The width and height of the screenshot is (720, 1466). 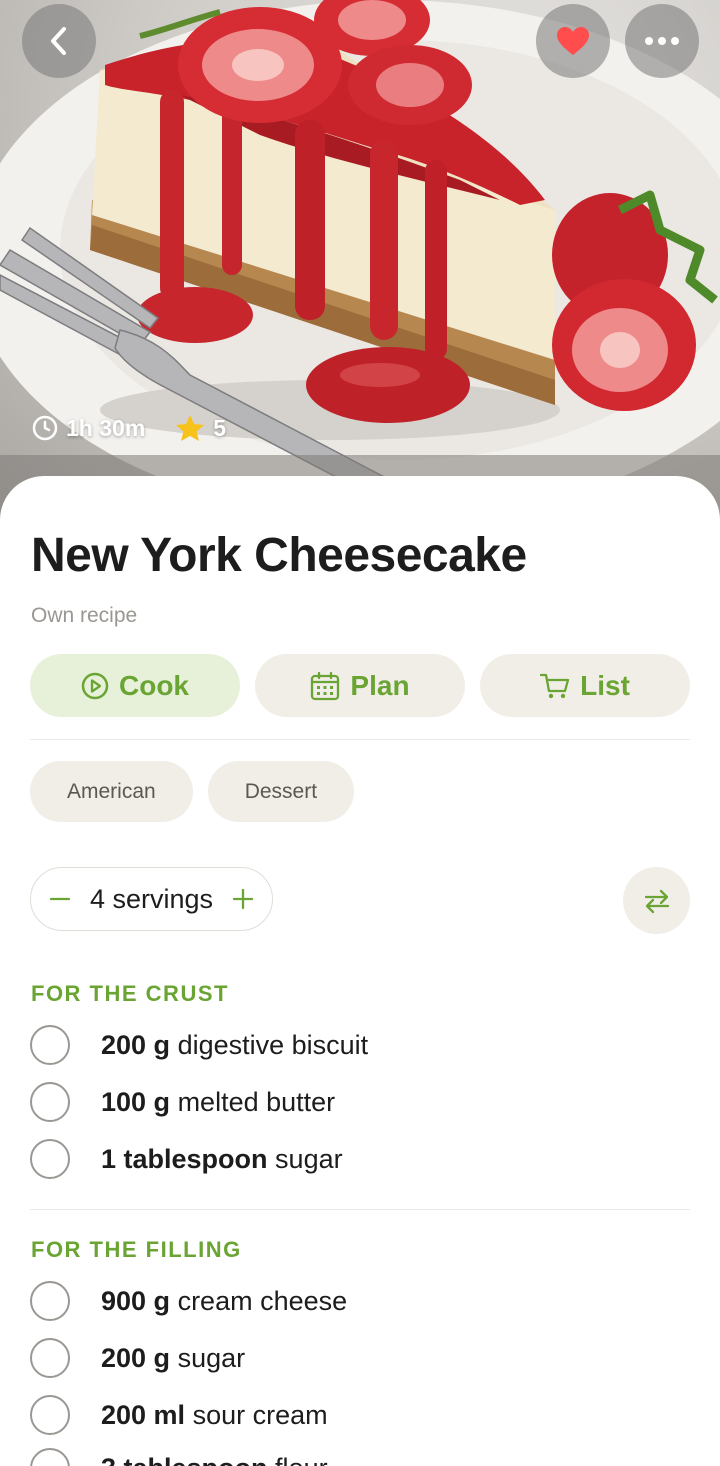 I want to click on ingredient-row: 200 g digestive biscuit, so click(x=360, y=1045).